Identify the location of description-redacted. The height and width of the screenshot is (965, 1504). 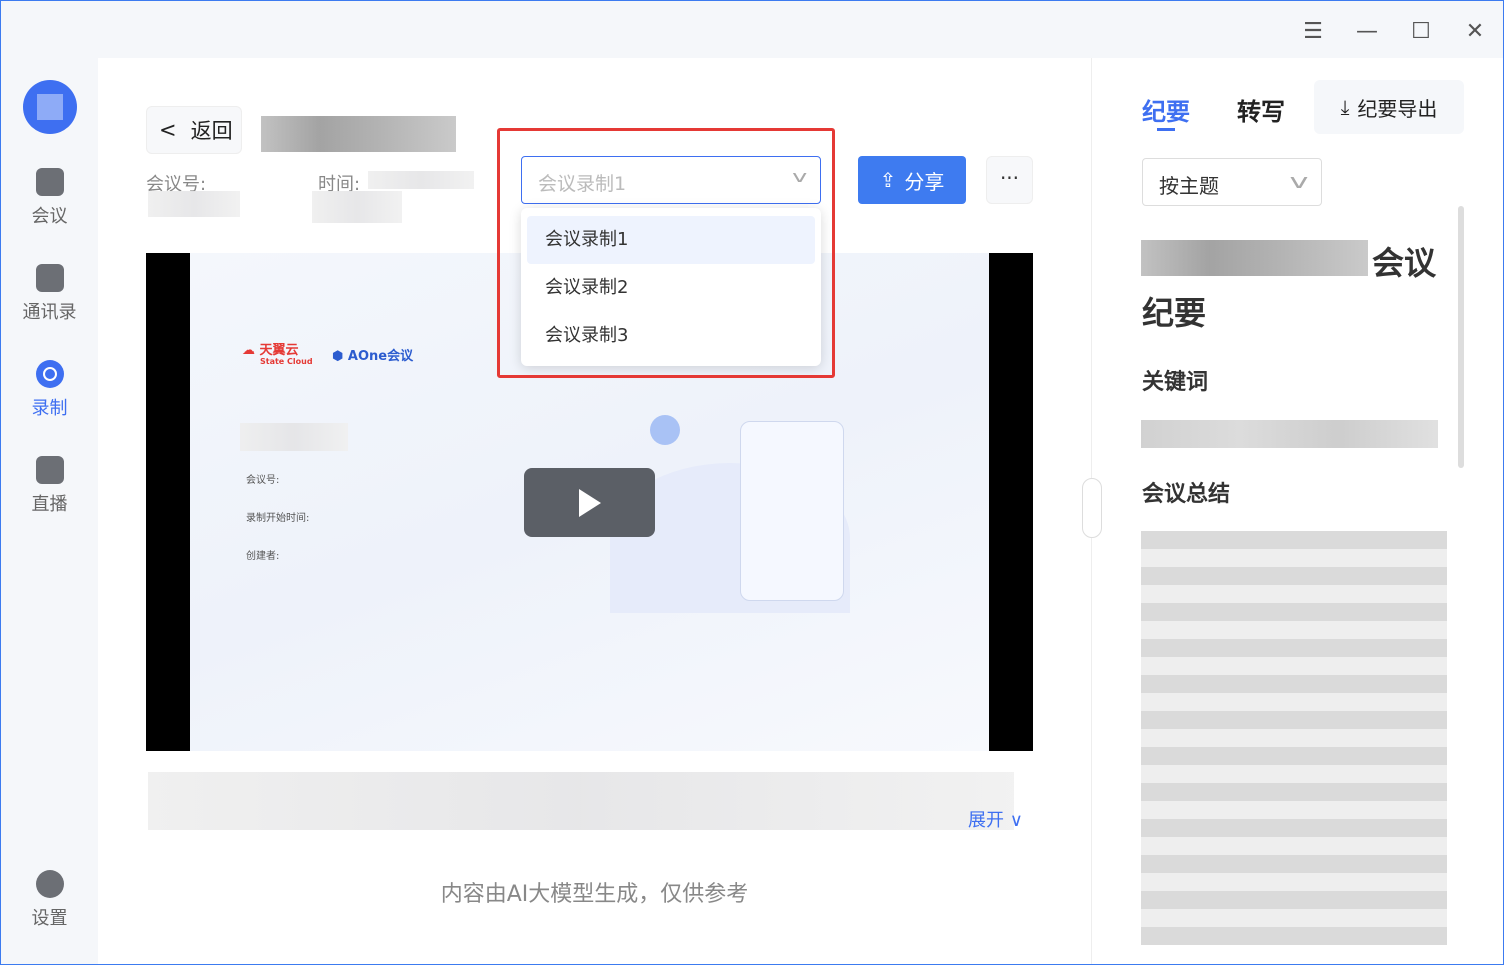
(581, 801).